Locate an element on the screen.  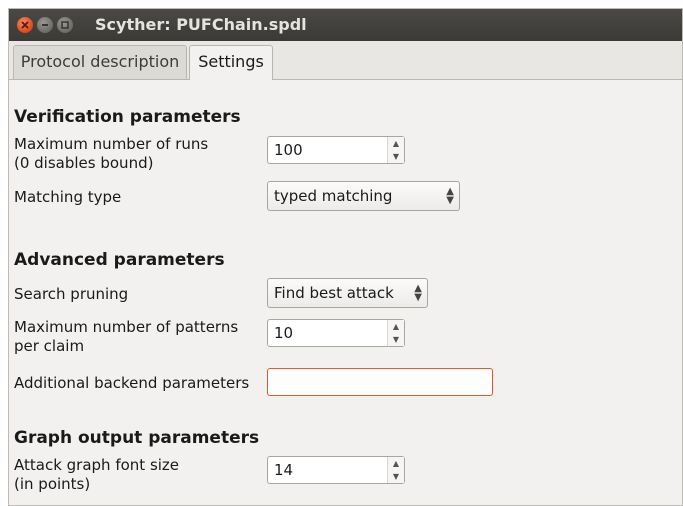
matching-type-select: typed matching ▲ ▼ is located at coordinates (363, 196).